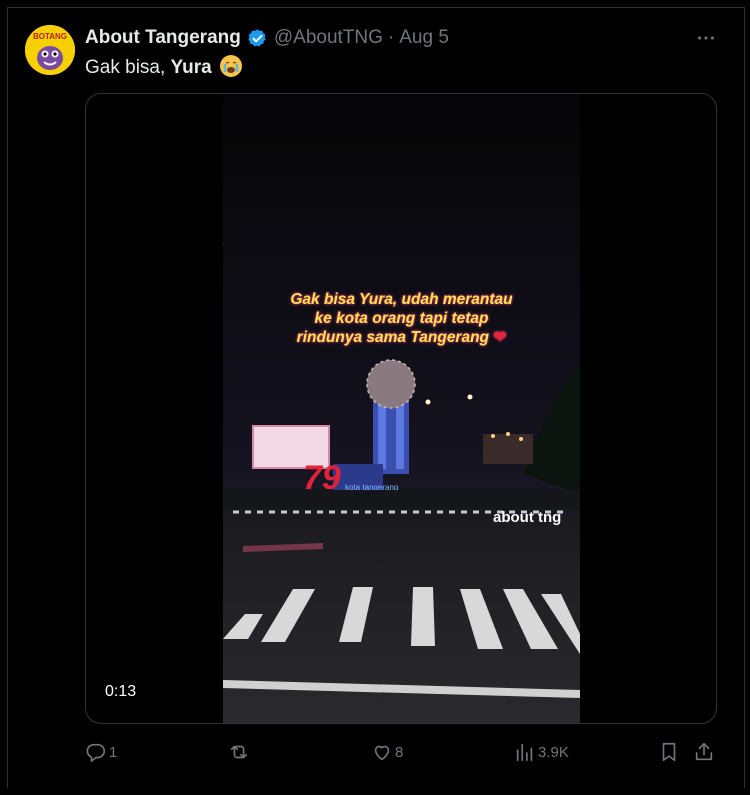  What do you see at coordinates (163, 38) in the screenshot?
I see `author-name: About Tangerang` at bounding box center [163, 38].